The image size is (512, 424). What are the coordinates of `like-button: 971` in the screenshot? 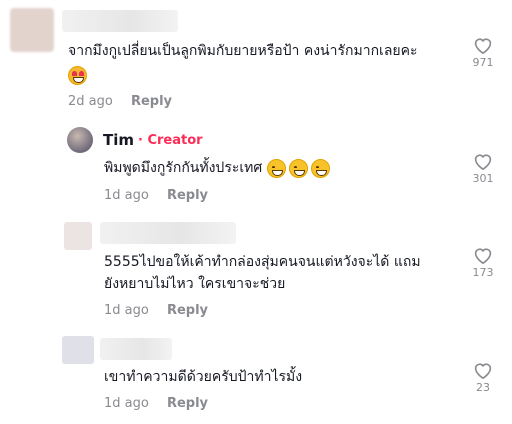 It's located at (483, 52).